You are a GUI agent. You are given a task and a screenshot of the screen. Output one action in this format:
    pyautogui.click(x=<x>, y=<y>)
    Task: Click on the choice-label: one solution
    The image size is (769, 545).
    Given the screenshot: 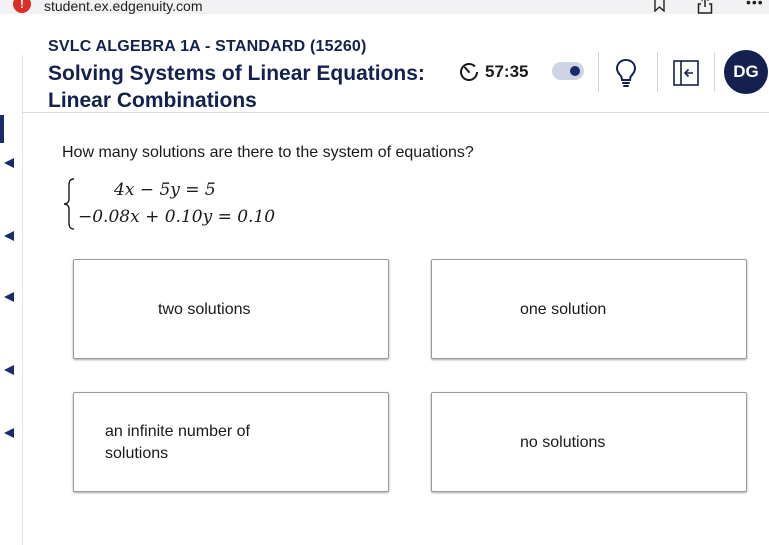 What is the action you would take?
    pyautogui.click(x=563, y=309)
    